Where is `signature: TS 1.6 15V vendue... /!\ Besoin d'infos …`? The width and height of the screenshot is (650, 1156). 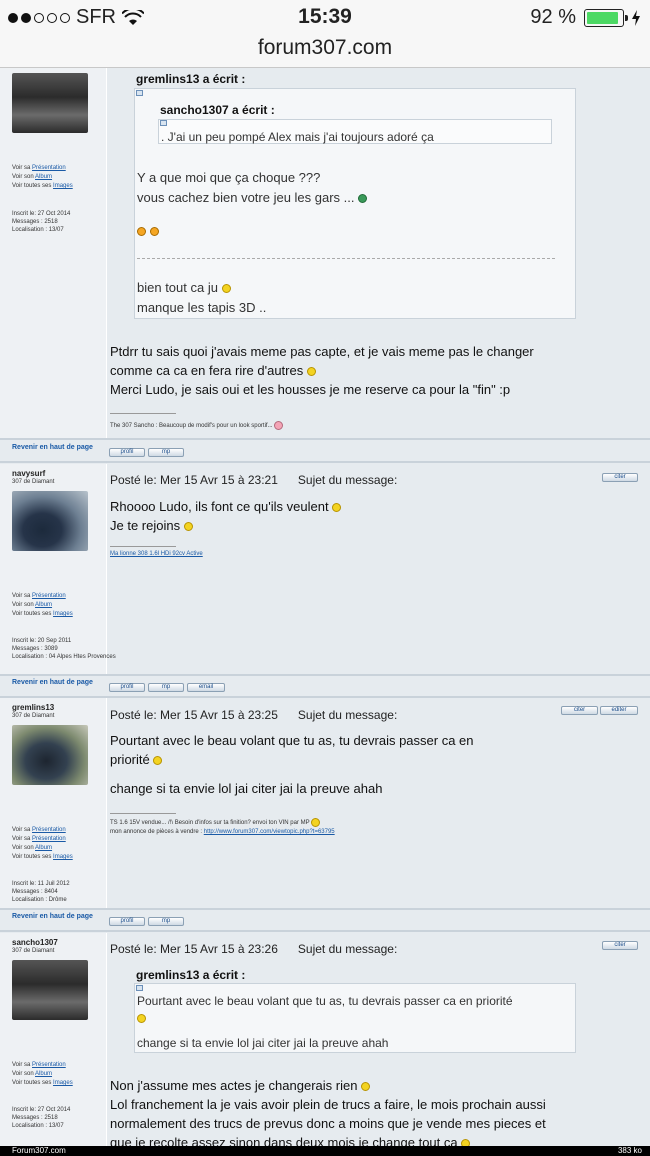
signature: TS 1.6 15V vendue... /!\ Besoin d'infos … is located at coordinates (222, 827).